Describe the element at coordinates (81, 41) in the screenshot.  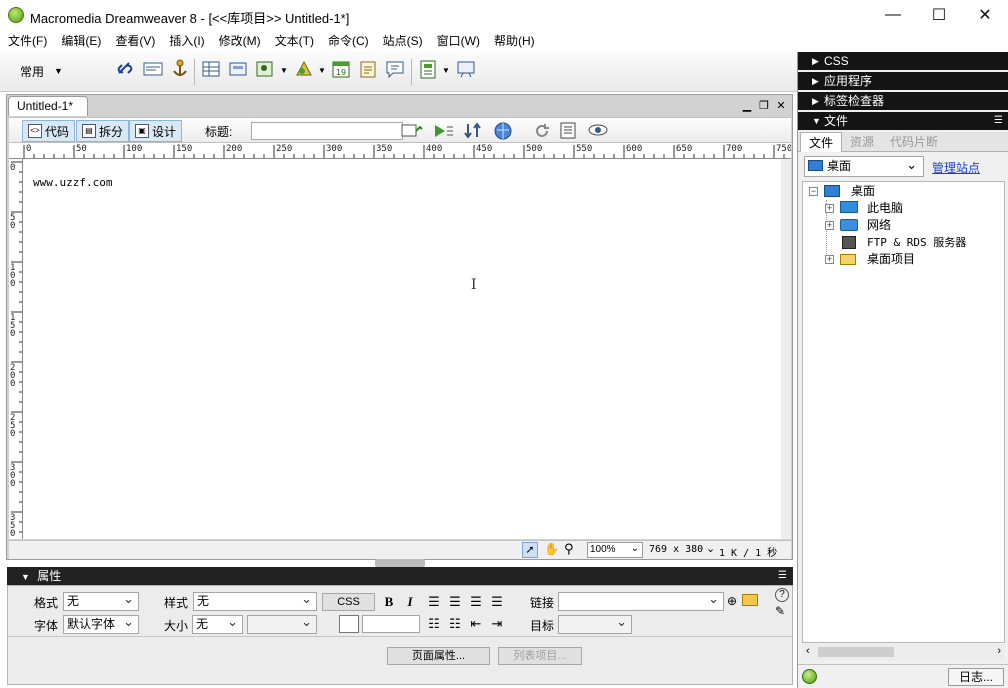
I see `menu-edit: 编辑(E)` at that location.